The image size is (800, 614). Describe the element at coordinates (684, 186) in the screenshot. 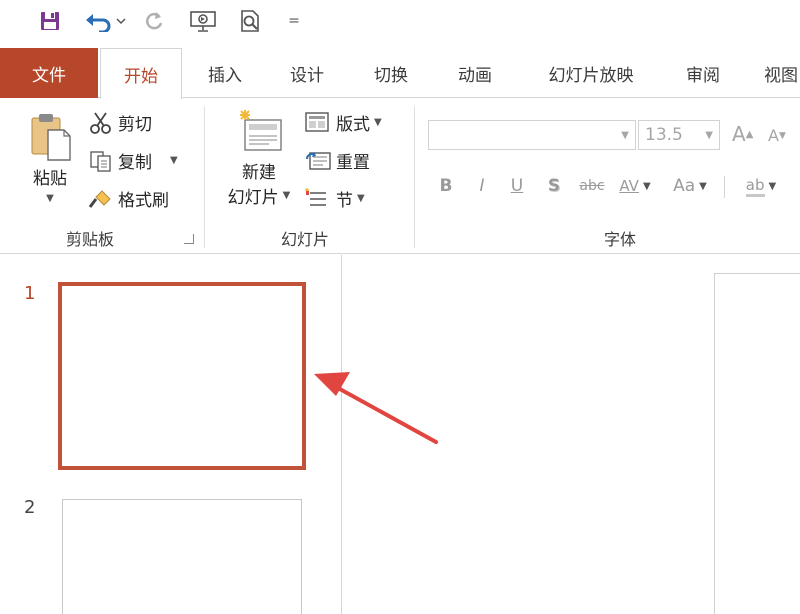

I see `change-case-label: Aa` at that location.